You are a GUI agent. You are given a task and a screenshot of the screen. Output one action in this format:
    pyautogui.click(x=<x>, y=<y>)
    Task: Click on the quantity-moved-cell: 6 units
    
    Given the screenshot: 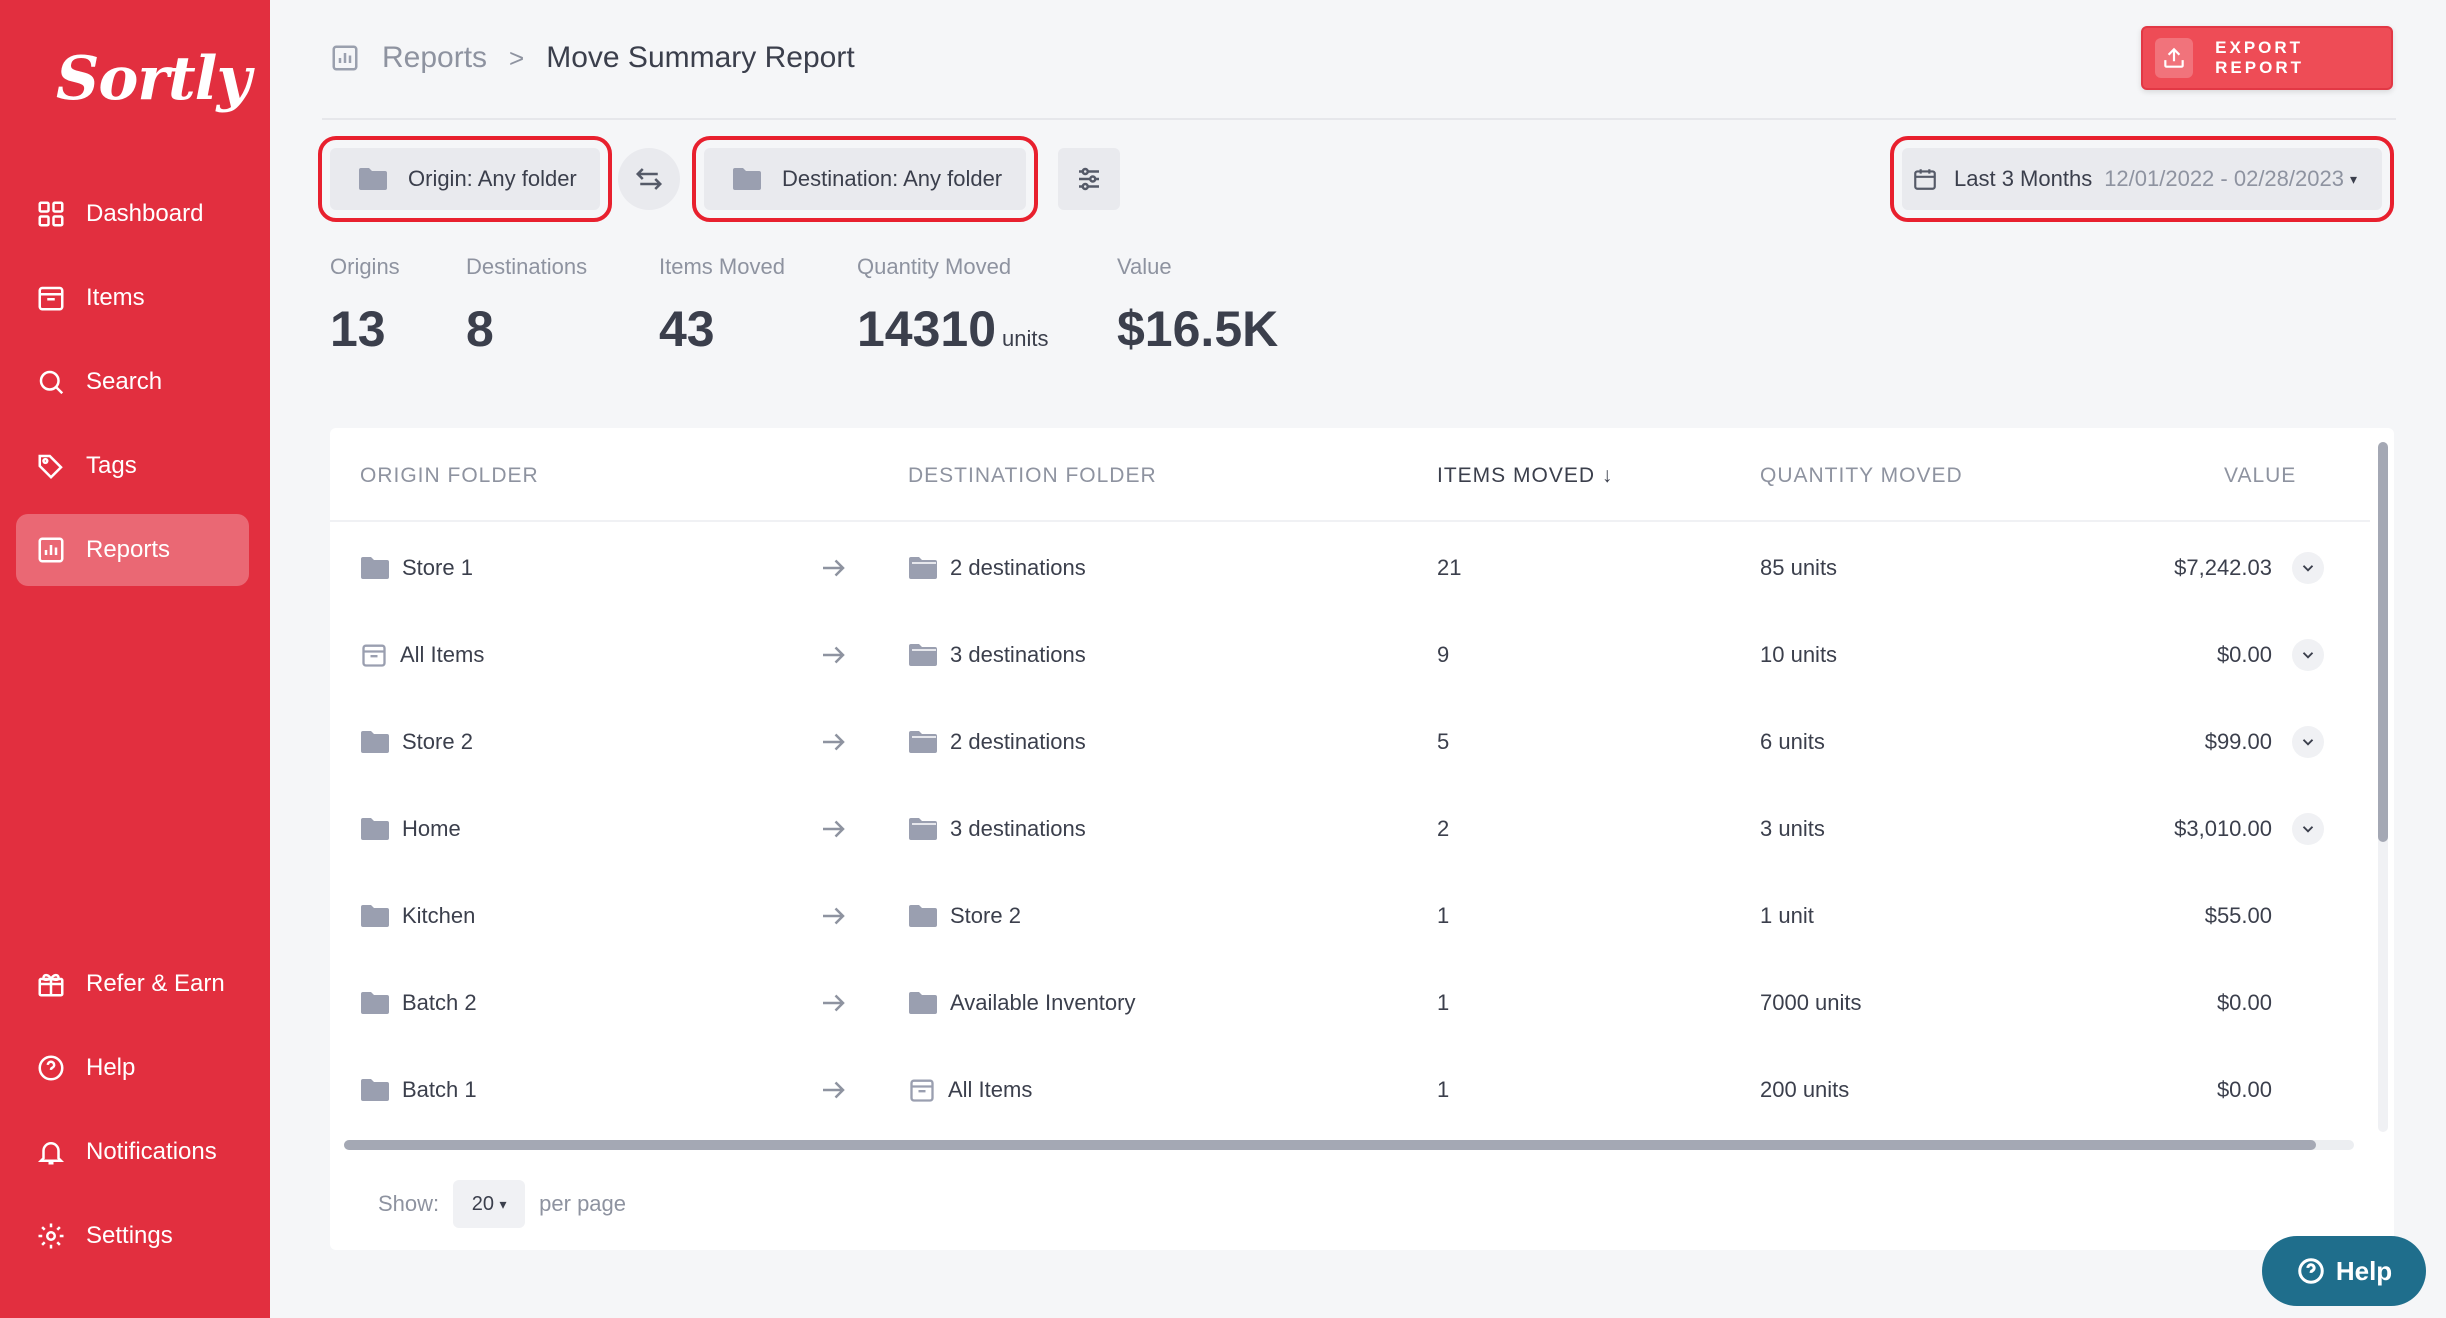 What is the action you would take?
    pyautogui.click(x=1792, y=741)
    